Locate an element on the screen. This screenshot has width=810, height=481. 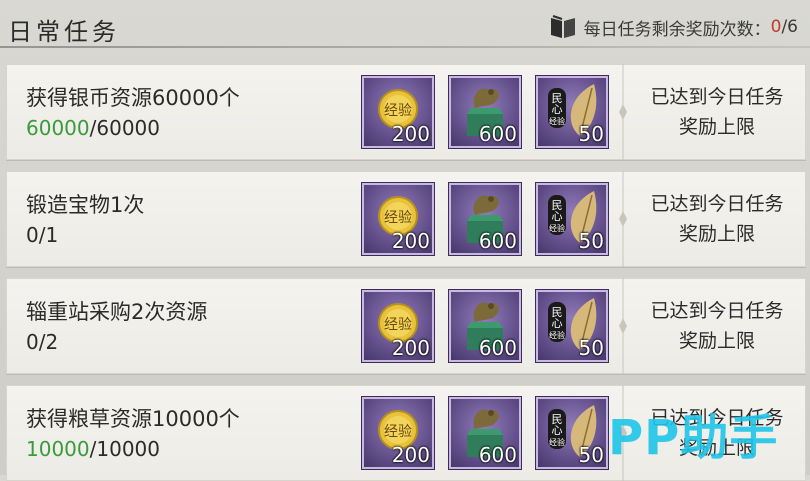
progress-rest: /10000 is located at coordinates (124, 449).